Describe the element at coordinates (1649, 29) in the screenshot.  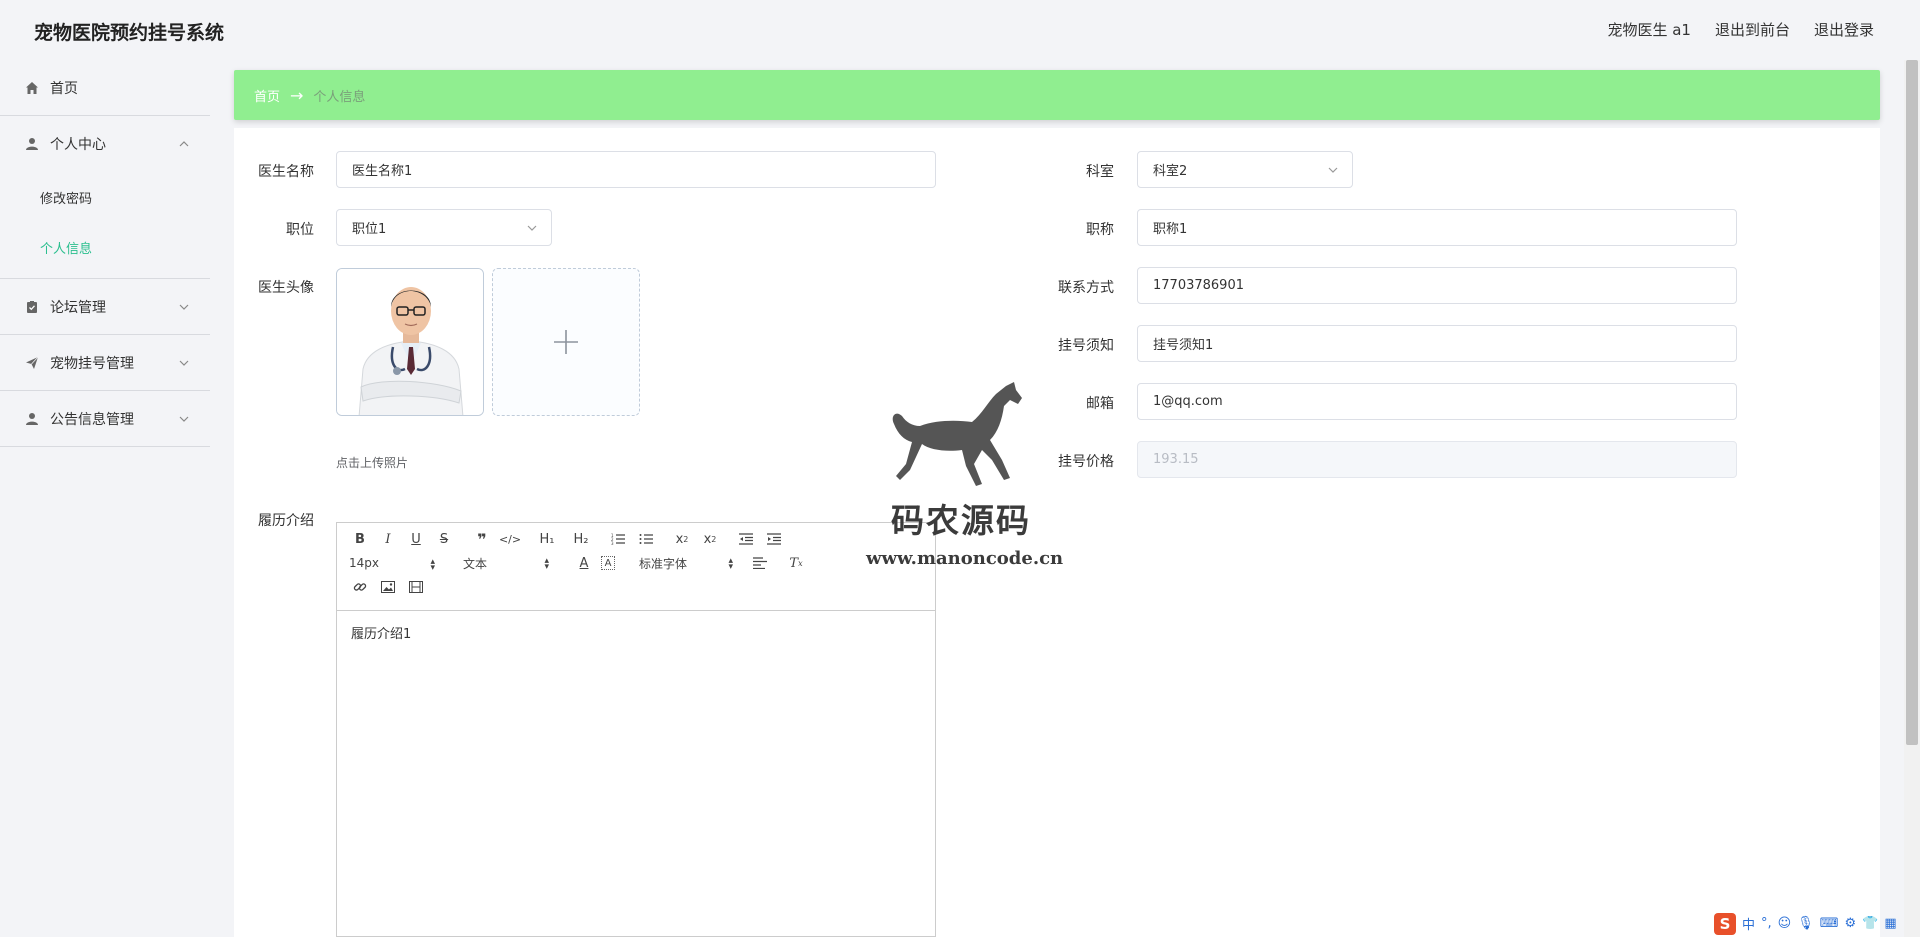
I see `current-user-label: 宠物医生 a1` at that location.